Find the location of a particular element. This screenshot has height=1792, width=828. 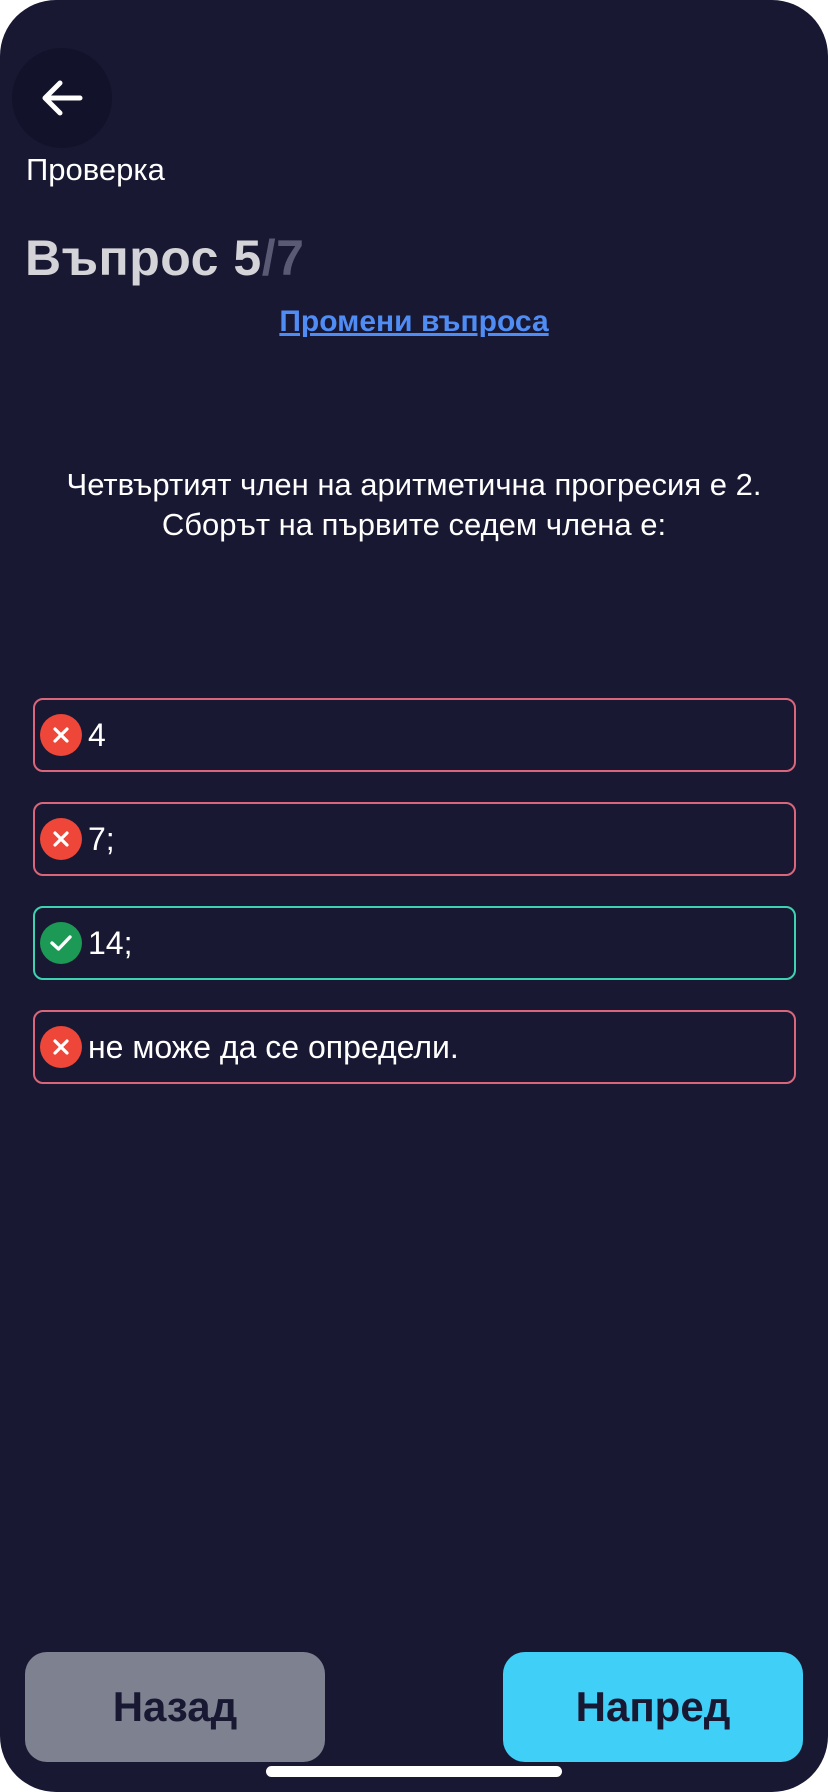

answer-option-correct: 14; is located at coordinates (414, 943).